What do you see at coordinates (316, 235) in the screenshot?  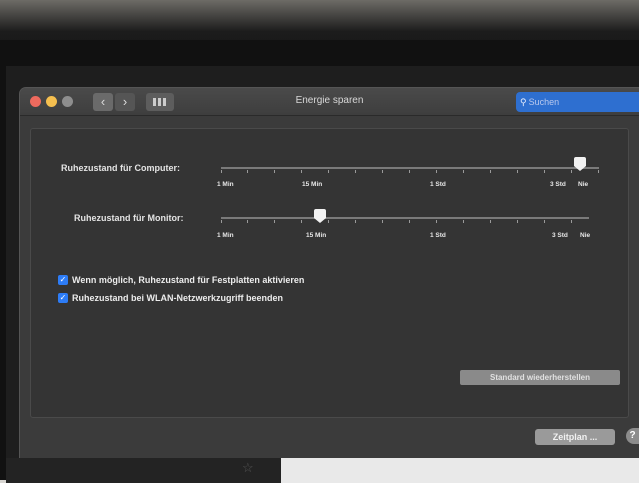 I see `monitor-tick-label: 15 Min` at bounding box center [316, 235].